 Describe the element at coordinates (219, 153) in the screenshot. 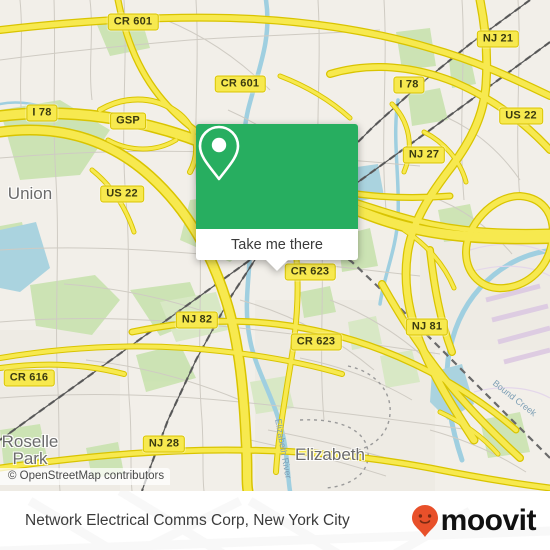

I see `map-pin-icon` at that location.